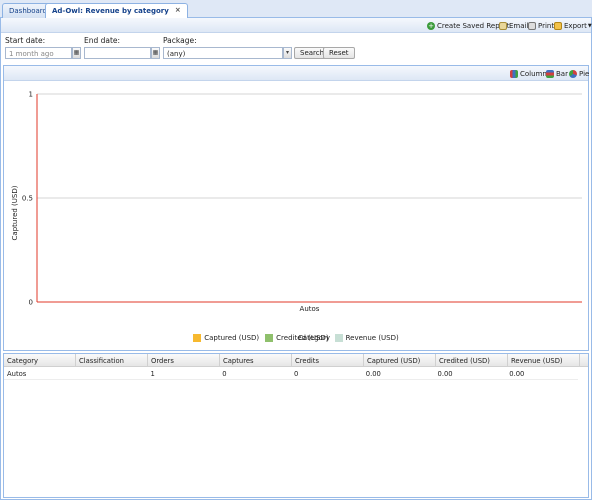 The width and height of the screenshot is (592, 500). Describe the element at coordinates (180, 40) in the screenshot. I see `package-label: Package:` at that location.